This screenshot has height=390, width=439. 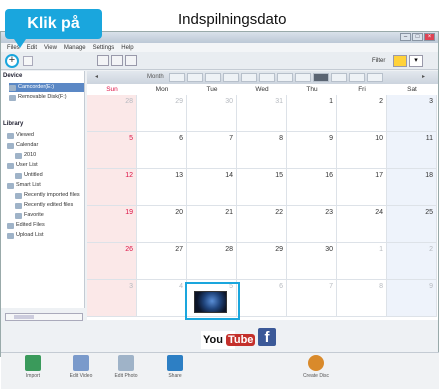 I want to click on calendar-year-icon, so click(x=18, y=155).